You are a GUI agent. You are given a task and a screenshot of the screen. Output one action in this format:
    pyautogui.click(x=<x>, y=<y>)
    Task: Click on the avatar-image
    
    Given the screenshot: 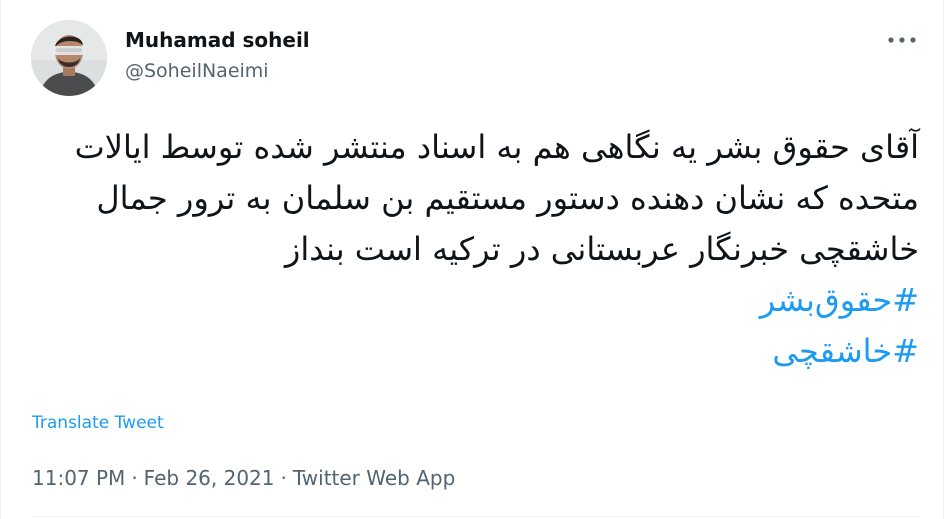 What is the action you would take?
    pyautogui.click(x=69, y=58)
    